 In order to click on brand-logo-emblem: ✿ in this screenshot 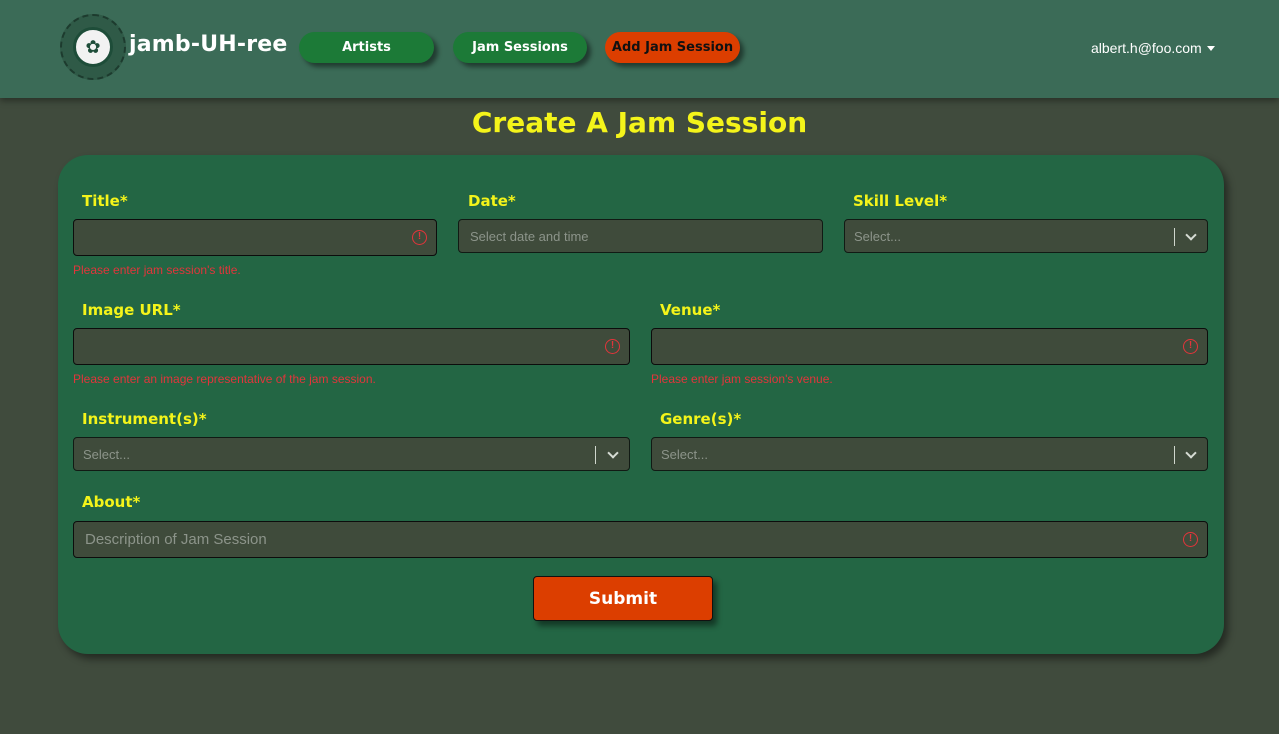, I will do `click(93, 47)`.